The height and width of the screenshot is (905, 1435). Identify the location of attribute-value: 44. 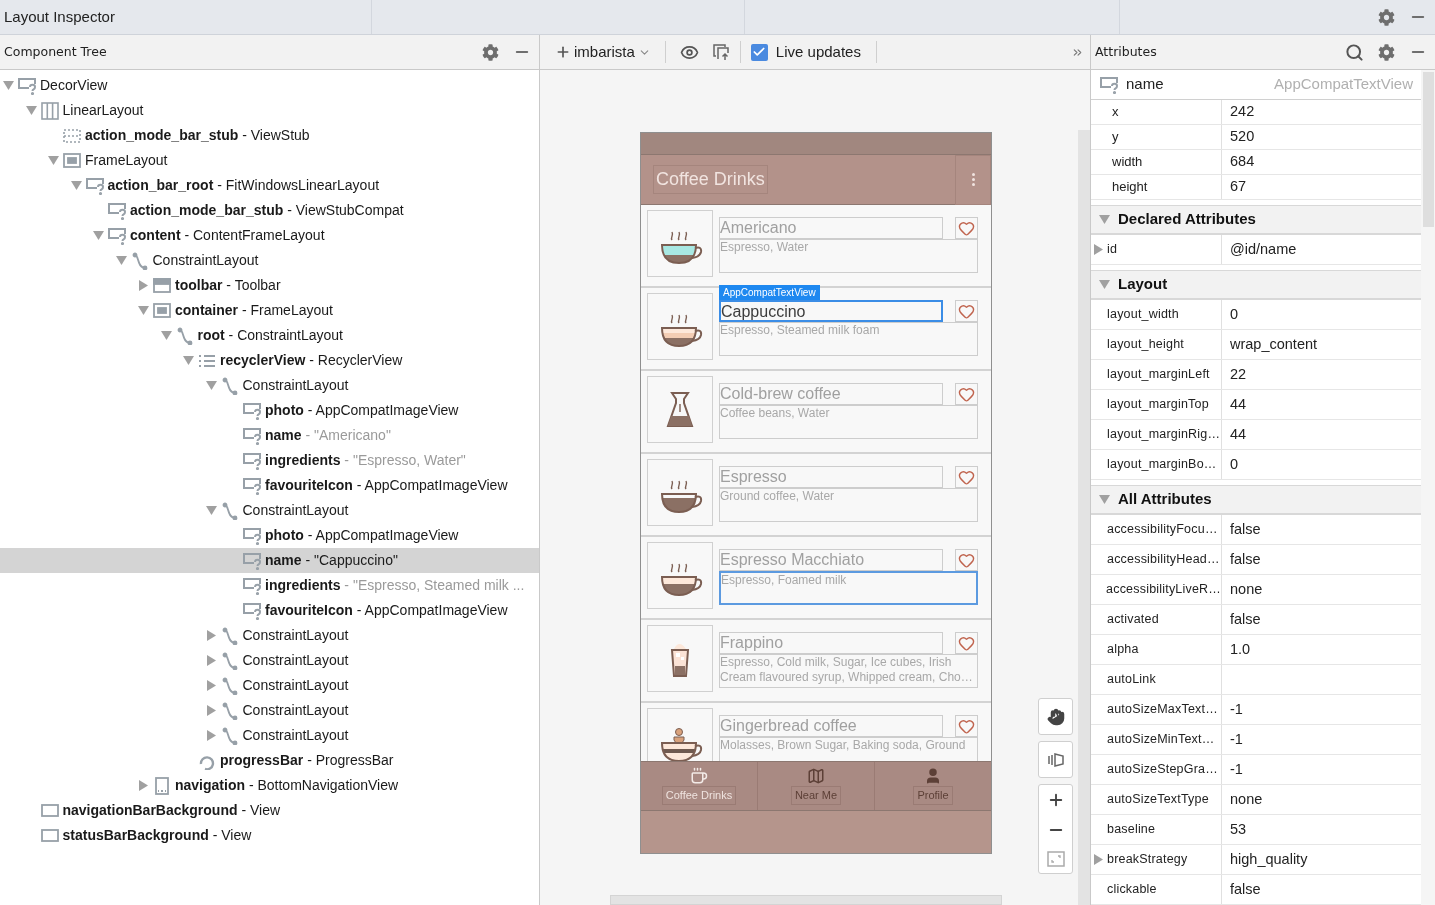
(1238, 404).